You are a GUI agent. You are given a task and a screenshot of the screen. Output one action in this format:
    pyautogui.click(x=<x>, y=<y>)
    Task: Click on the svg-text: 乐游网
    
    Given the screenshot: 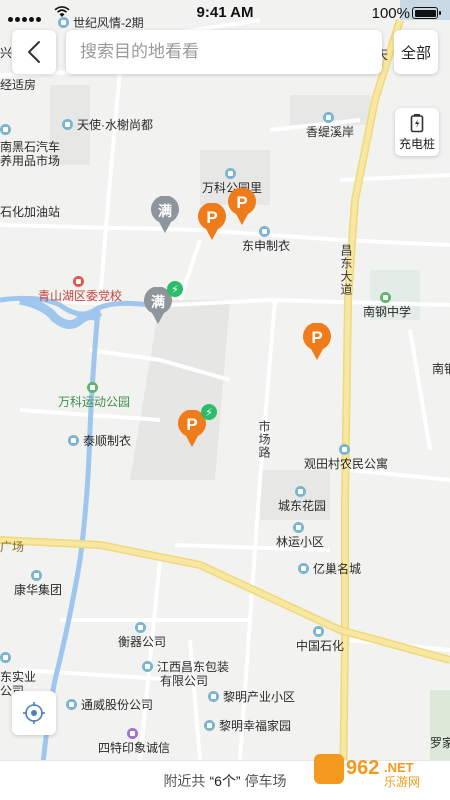 What is the action you would take?
    pyautogui.click(x=402, y=781)
    